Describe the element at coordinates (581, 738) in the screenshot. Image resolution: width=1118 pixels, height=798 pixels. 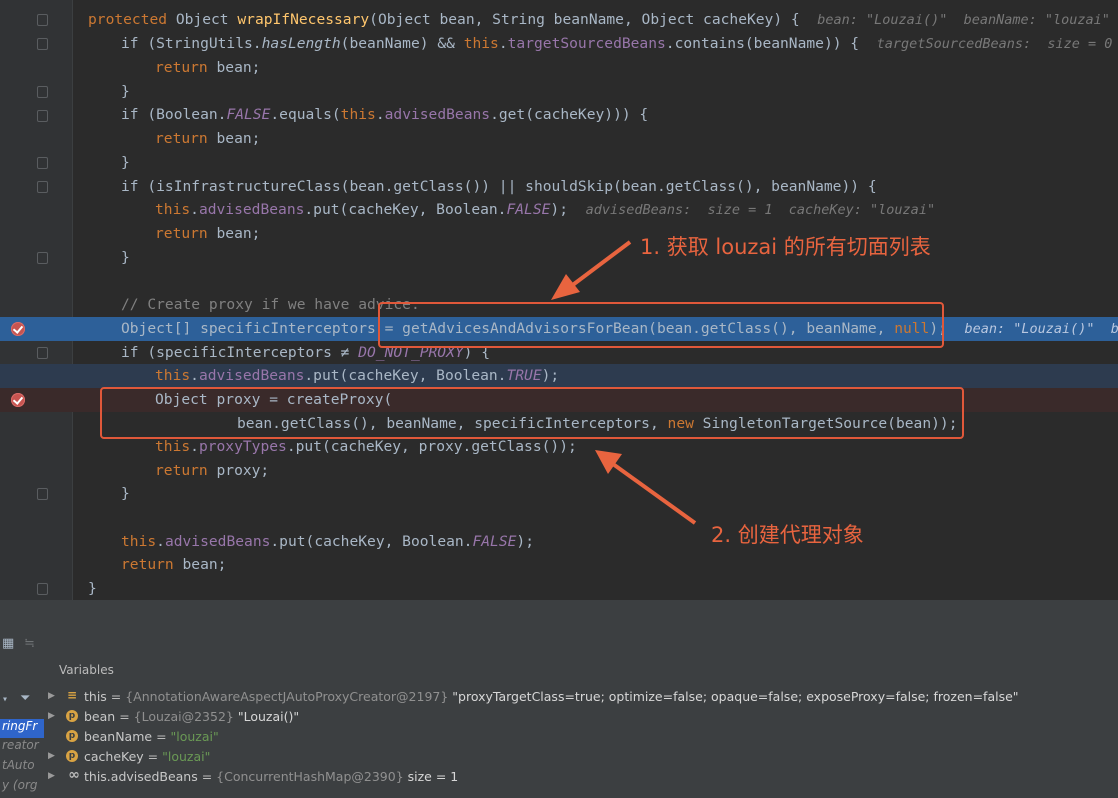
I see `variable-row: p beanName = "louzai"` at that location.